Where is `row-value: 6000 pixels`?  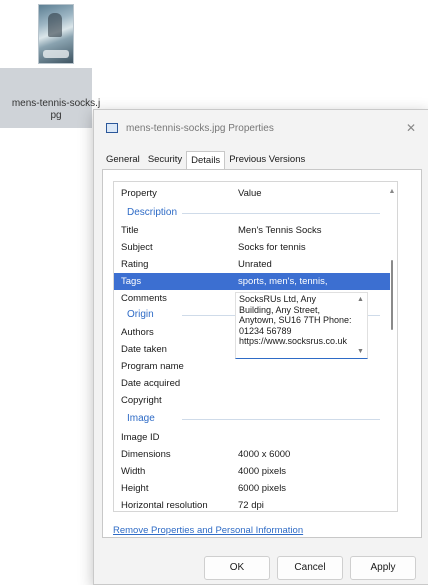 row-value: 6000 pixels is located at coordinates (262, 488).